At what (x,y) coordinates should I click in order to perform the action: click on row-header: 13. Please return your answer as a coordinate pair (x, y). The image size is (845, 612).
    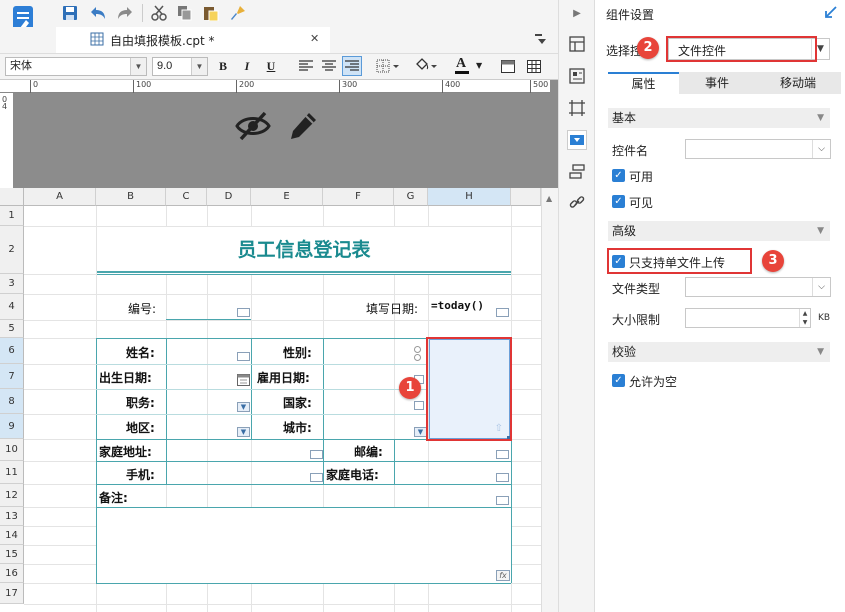
    Looking at the image, I should click on (12, 516).